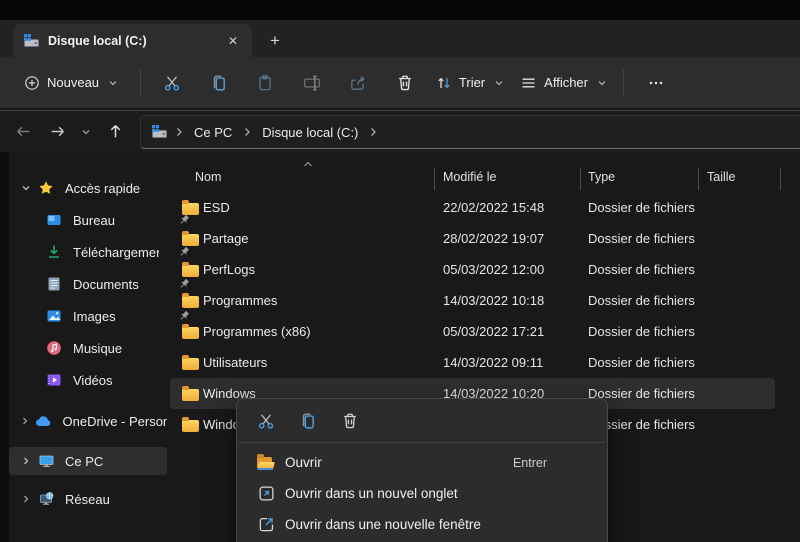  What do you see at coordinates (54, 220) in the screenshot?
I see `desktop-icon` at bounding box center [54, 220].